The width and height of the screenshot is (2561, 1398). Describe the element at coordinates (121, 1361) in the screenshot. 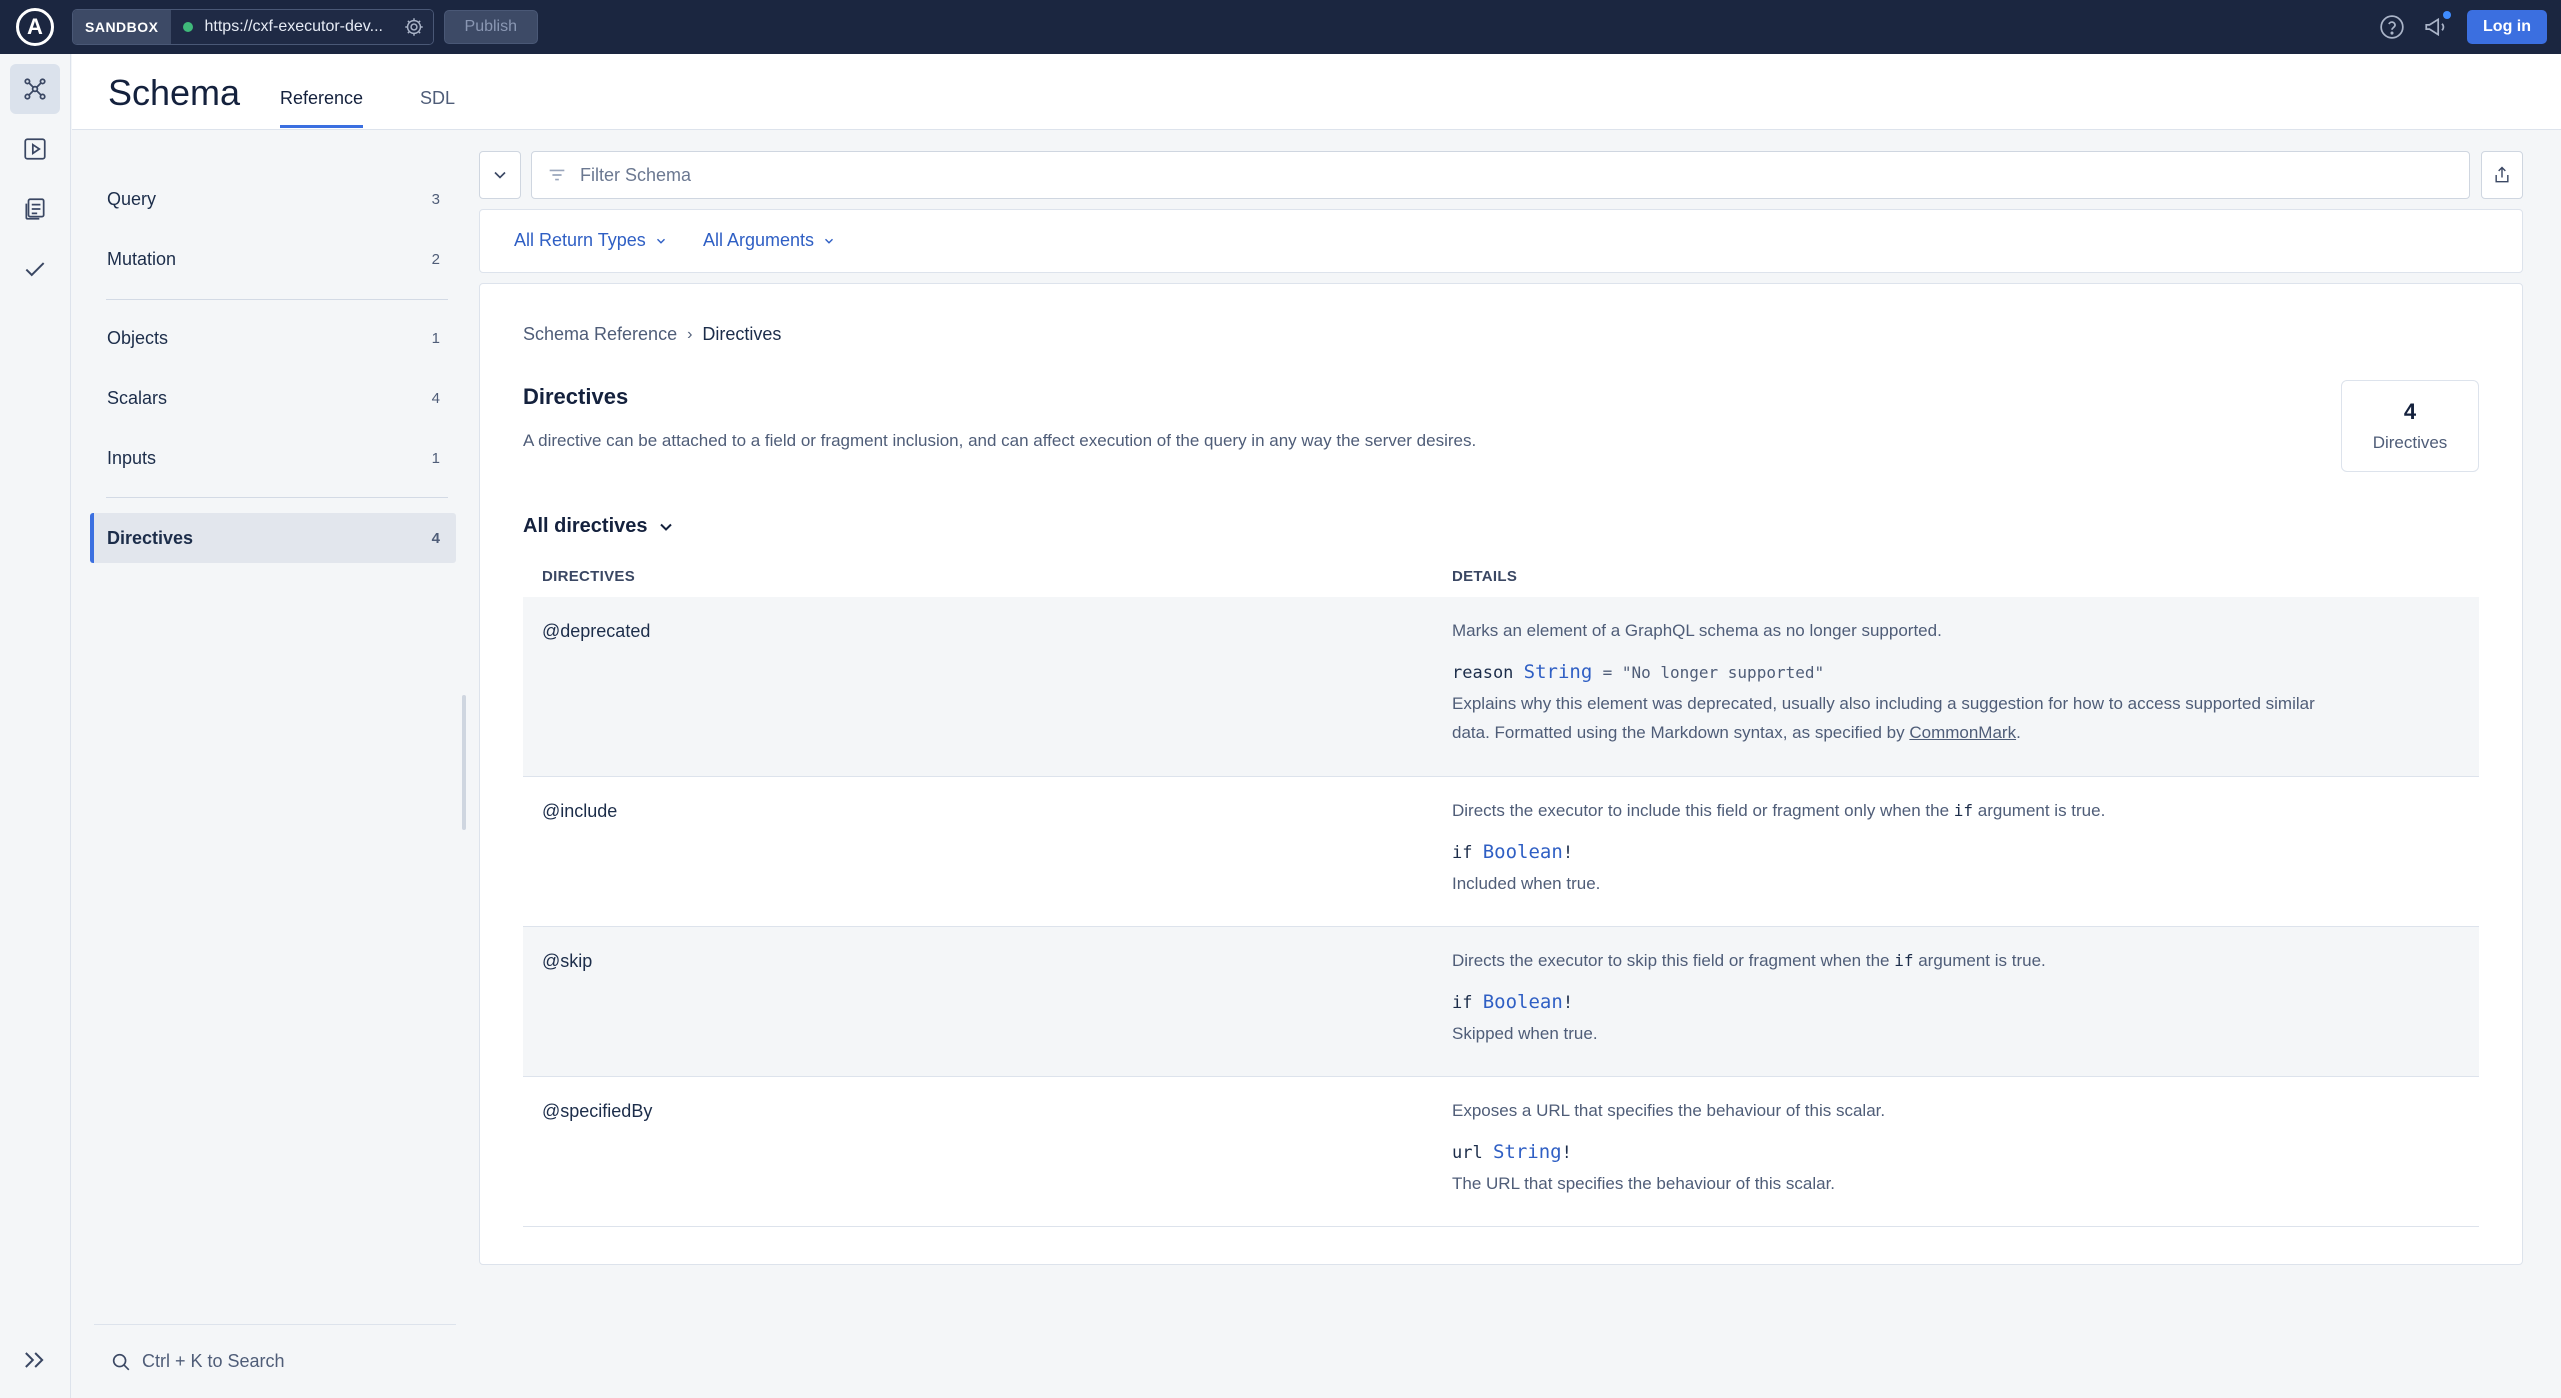

I see `search-icon` at that location.